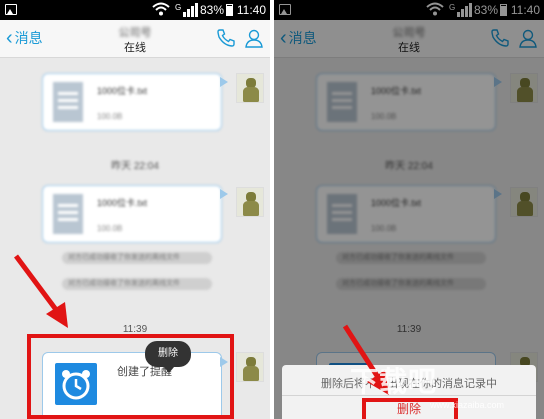 The height and width of the screenshot is (419, 544). Describe the element at coordinates (251, 10) in the screenshot. I see `clock: 11:40` at that location.